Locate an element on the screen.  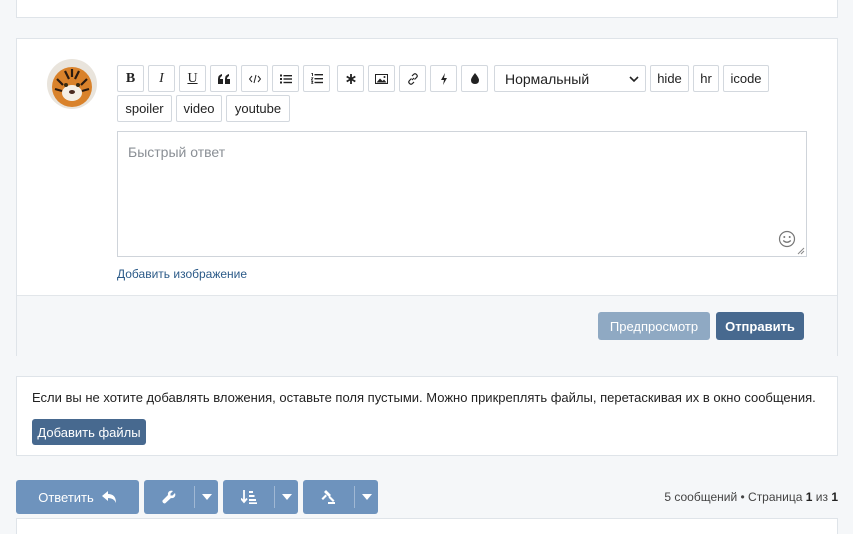
tools-button is located at coordinates (169, 497).